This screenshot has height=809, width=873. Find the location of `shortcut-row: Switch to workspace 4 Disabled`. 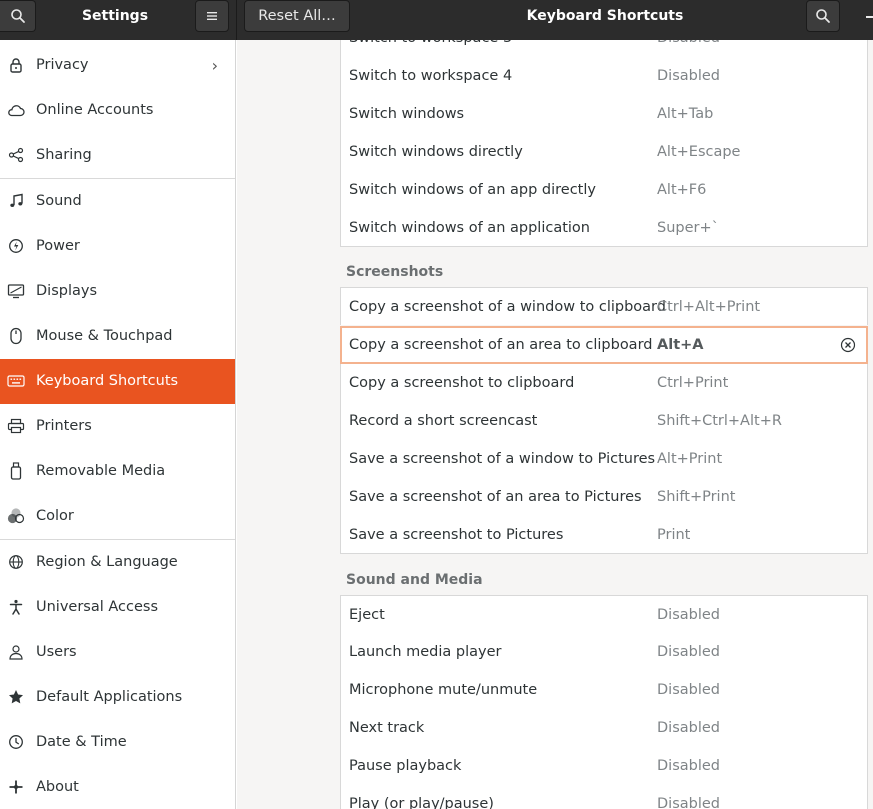

shortcut-row: Switch to workspace 4 Disabled is located at coordinates (604, 76).